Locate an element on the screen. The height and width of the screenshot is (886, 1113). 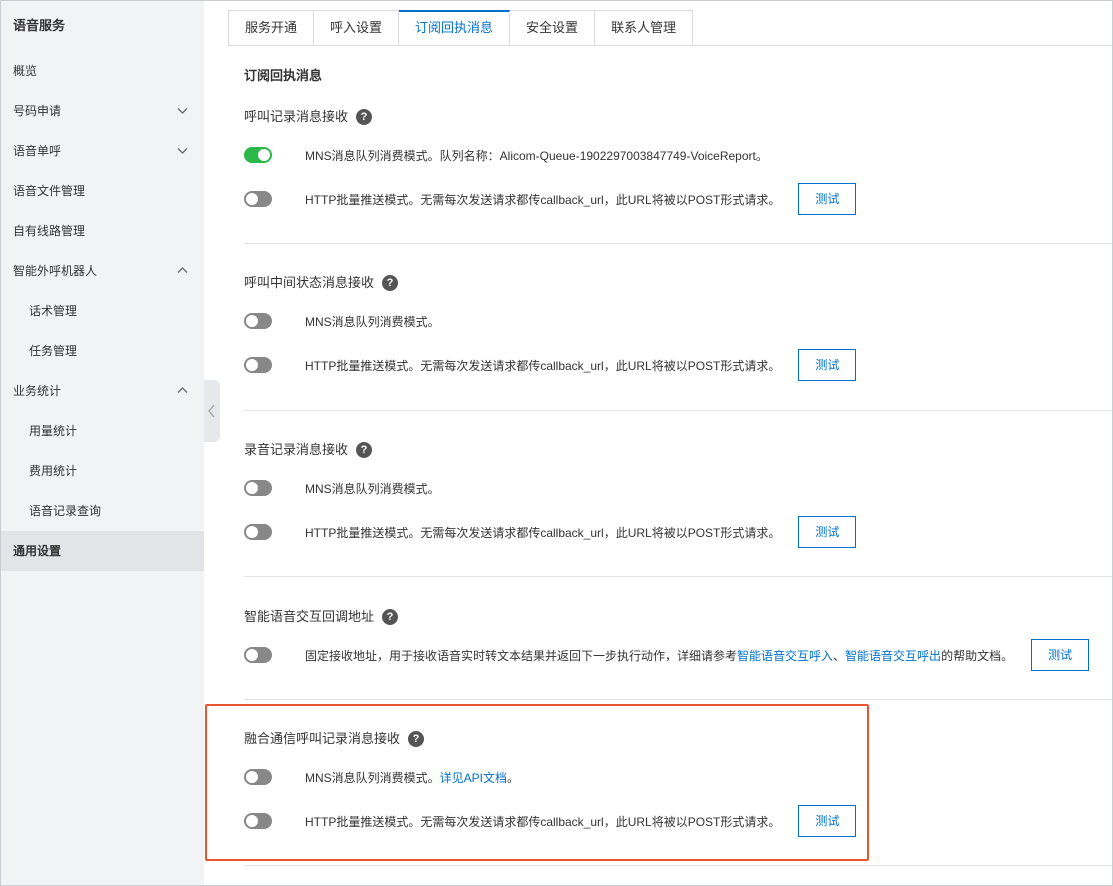
sidebar-item-voice-record-query: 语音记录查询 is located at coordinates (102, 511).